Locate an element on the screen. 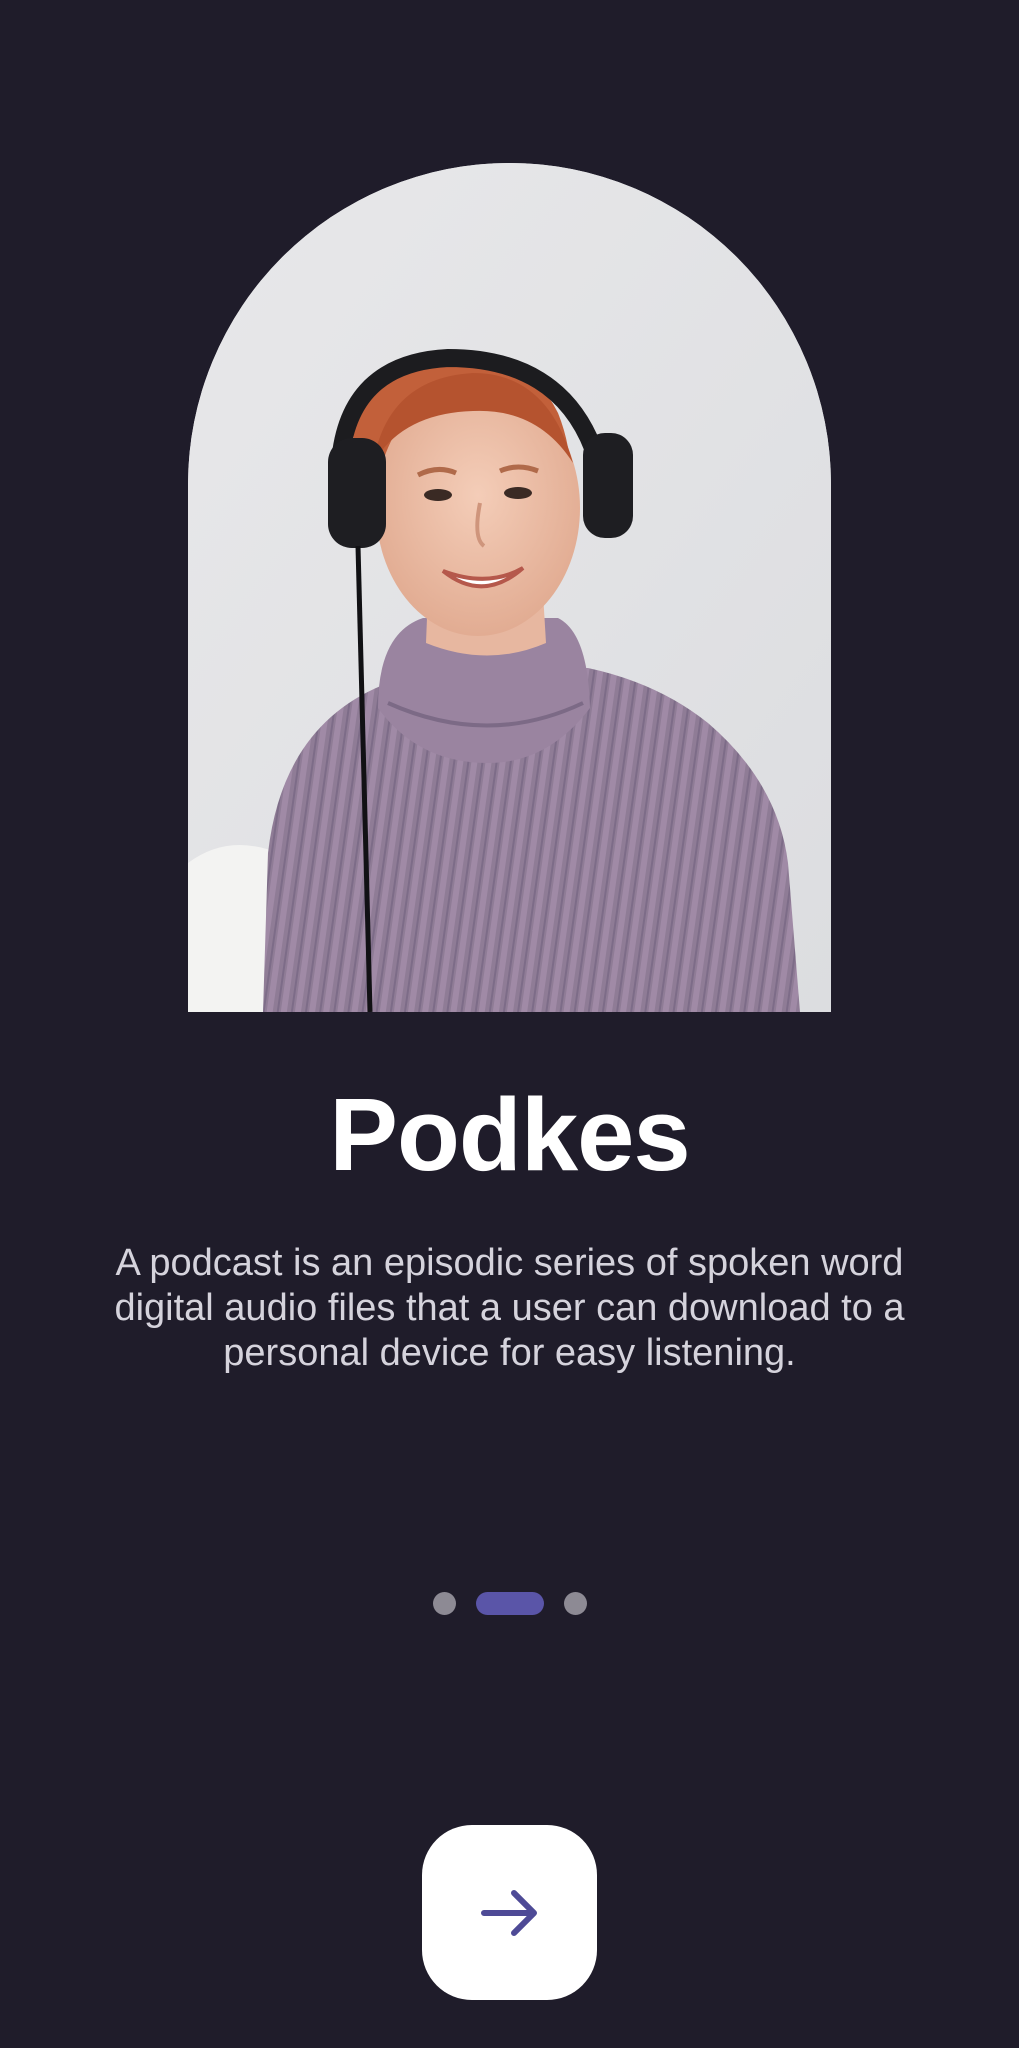 The width and height of the screenshot is (1019, 2048). arrow-right-icon is located at coordinates (508, 1912).